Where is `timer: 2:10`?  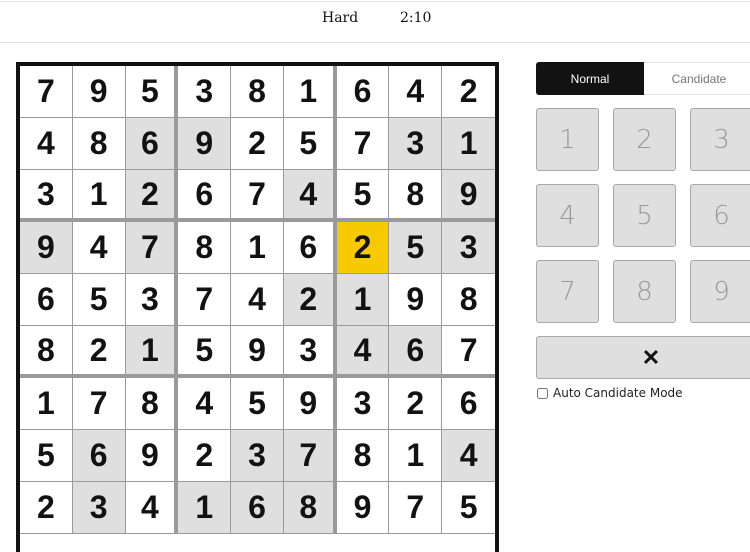
timer: 2:10 is located at coordinates (416, 18).